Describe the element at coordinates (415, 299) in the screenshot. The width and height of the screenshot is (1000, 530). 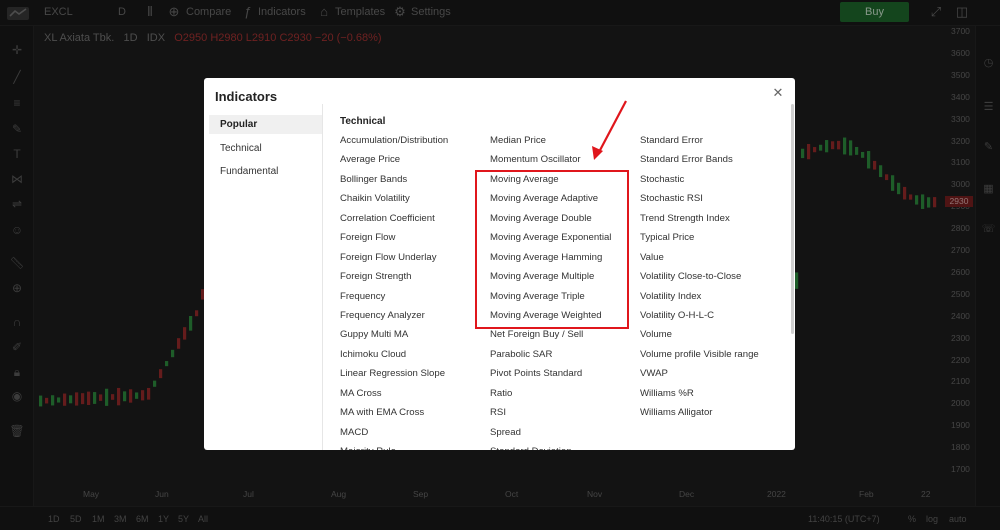
I see `indicator-item: Frequency` at that location.